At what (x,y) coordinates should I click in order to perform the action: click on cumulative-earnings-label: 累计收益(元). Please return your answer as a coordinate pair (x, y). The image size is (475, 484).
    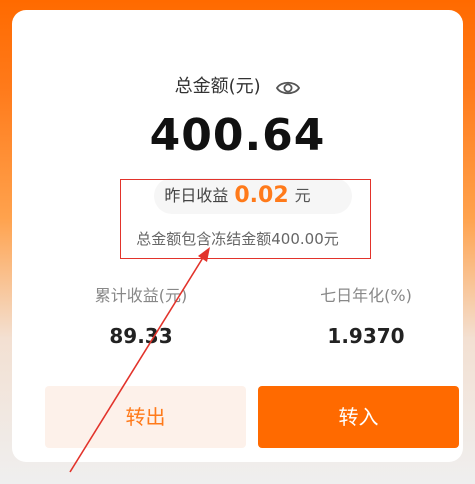
    Looking at the image, I should click on (141, 295).